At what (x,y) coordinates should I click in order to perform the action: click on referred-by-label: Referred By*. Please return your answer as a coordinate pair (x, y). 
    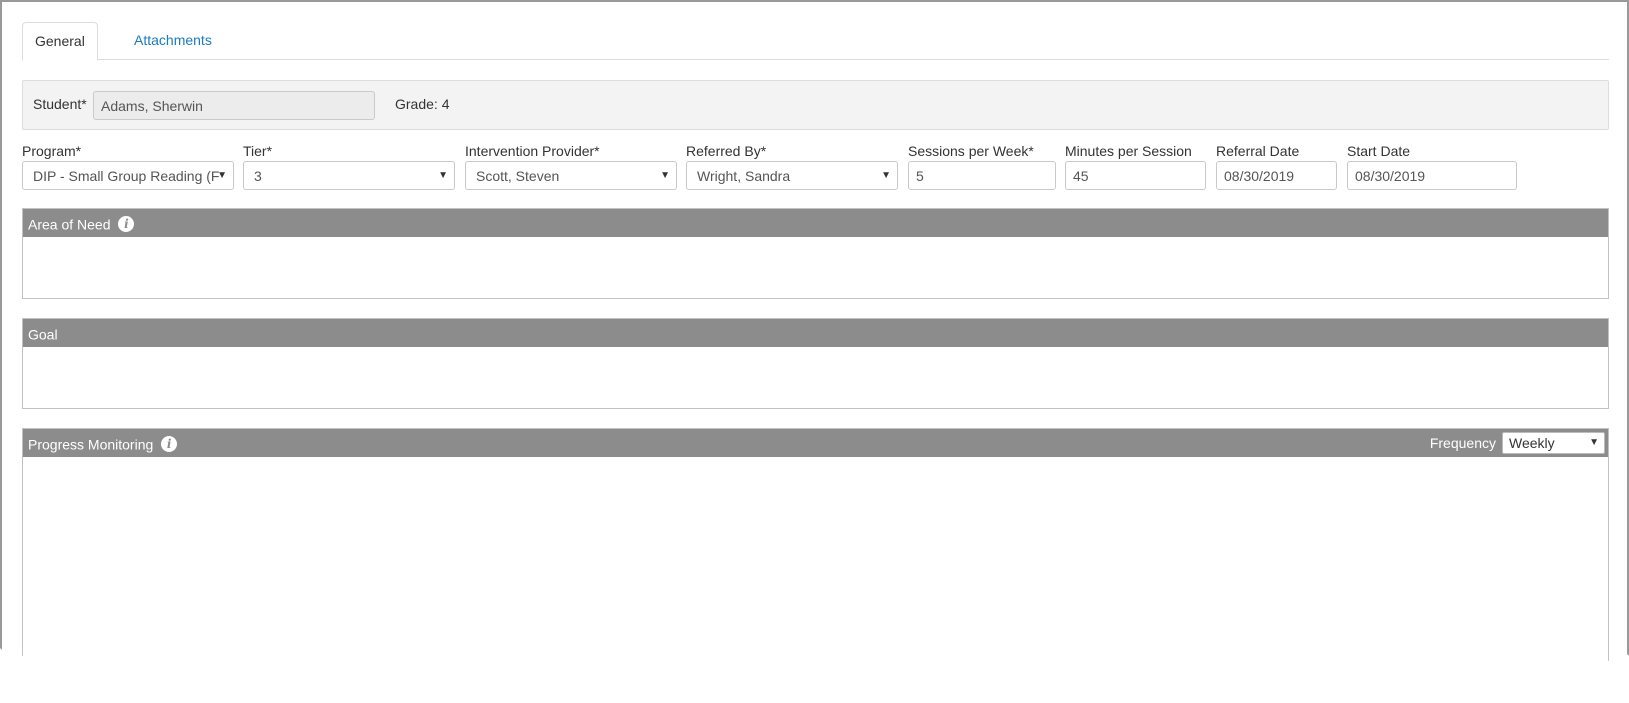
    Looking at the image, I should click on (726, 151).